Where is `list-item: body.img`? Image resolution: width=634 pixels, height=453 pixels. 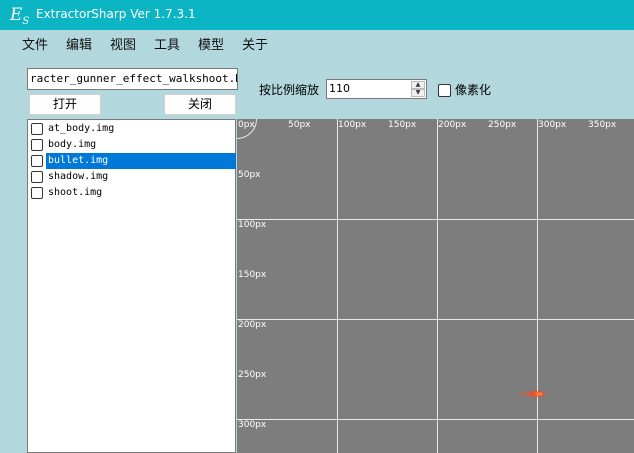 list-item: body.img is located at coordinates (132, 145).